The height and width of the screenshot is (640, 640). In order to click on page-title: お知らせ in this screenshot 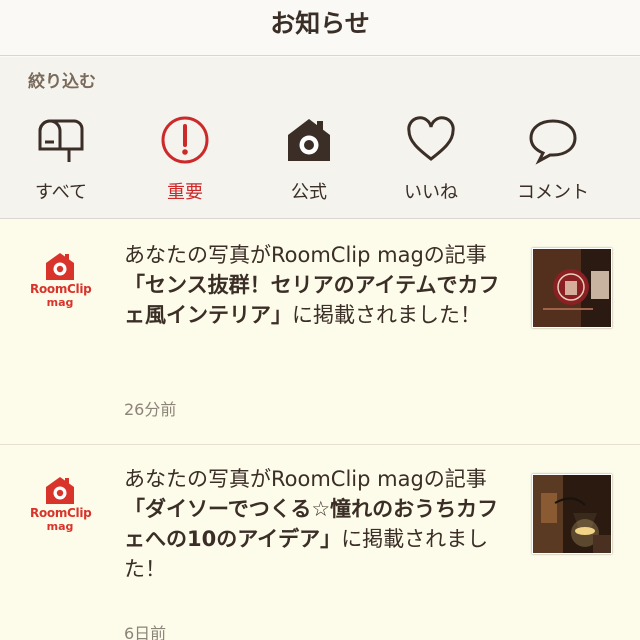, I will do `click(320, 23)`.